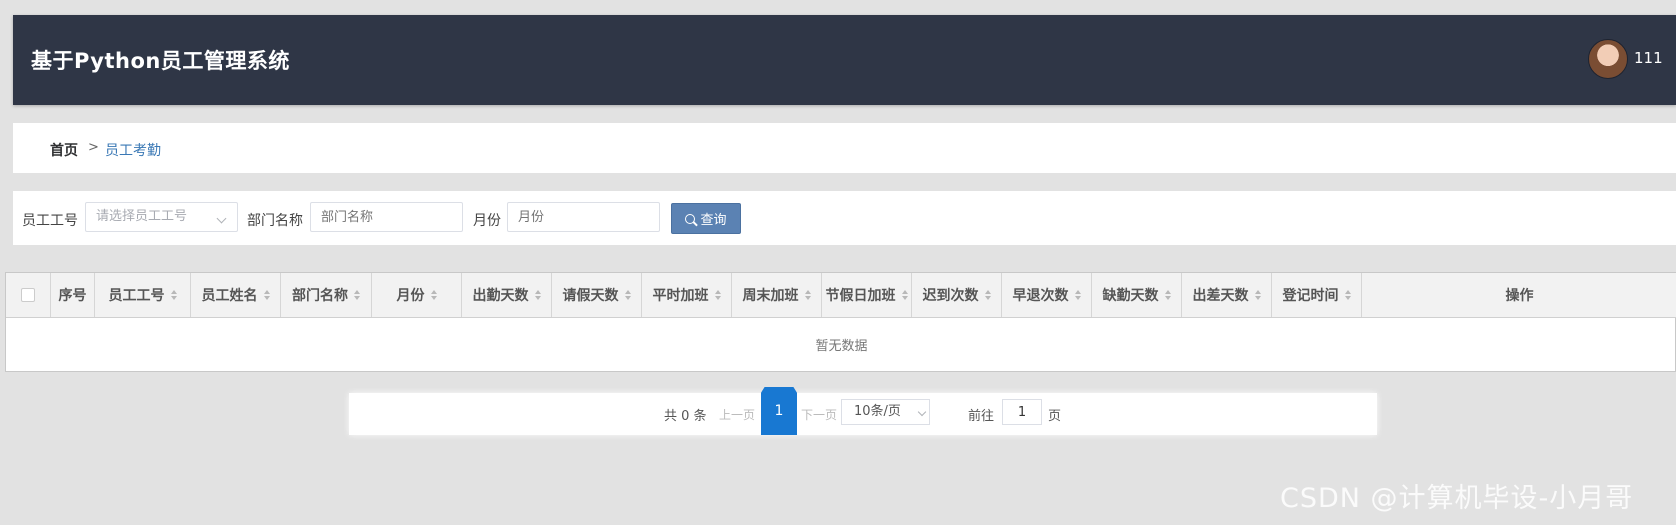 Image resolution: width=1676 pixels, height=525 pixels. What do you see at coordinates (50, 221) in the screenshot?
I see `emp-no-label: 员工工号` at bounding box center [50, 221].